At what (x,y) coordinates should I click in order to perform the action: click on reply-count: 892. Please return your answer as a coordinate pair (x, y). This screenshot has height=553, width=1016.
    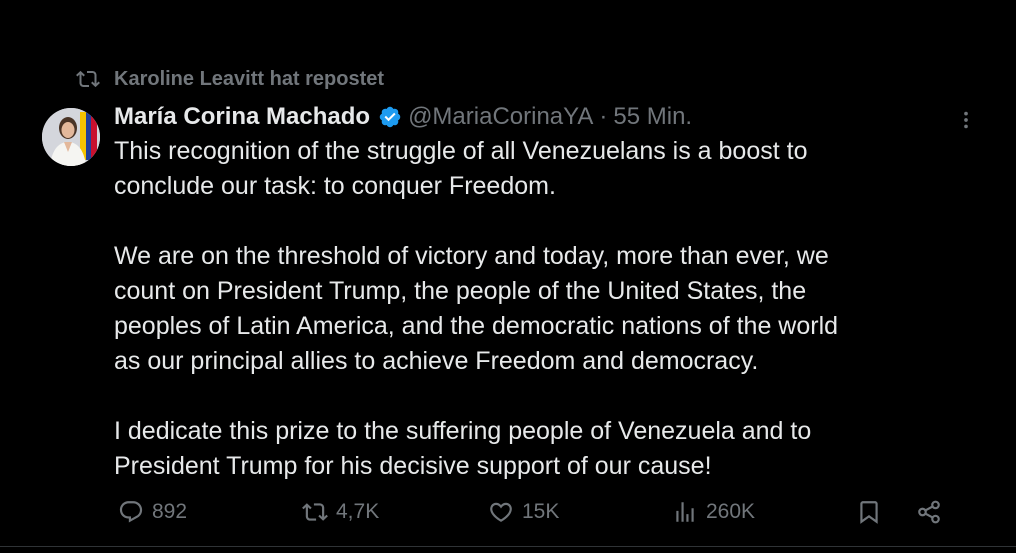
    Looking at the image, I should click on (170, 511).